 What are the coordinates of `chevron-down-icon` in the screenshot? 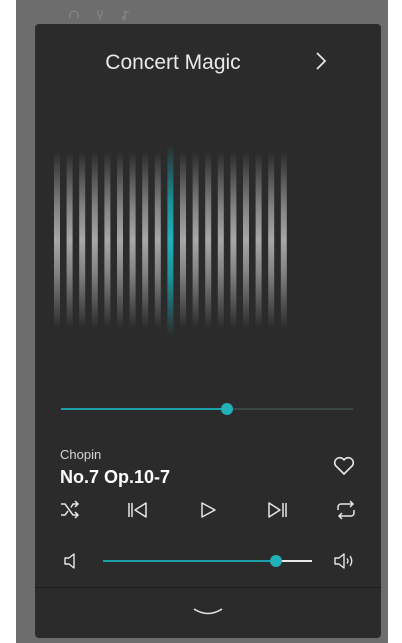 It's located at (208, 613).